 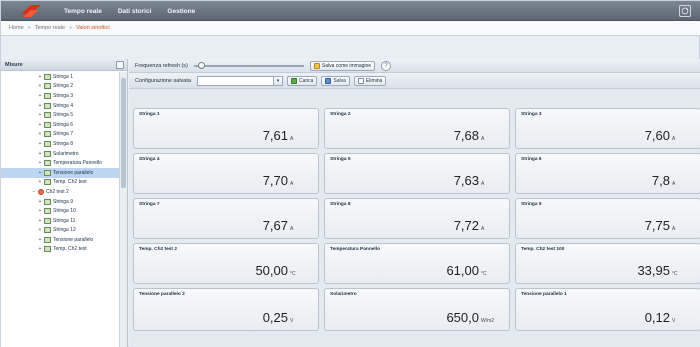 What do you see at coordinates (350, 28) in the screenshot?
I see `breadcrumb: Home » Tempo reale » Valori sinottici` at bounding box center [350, 28].